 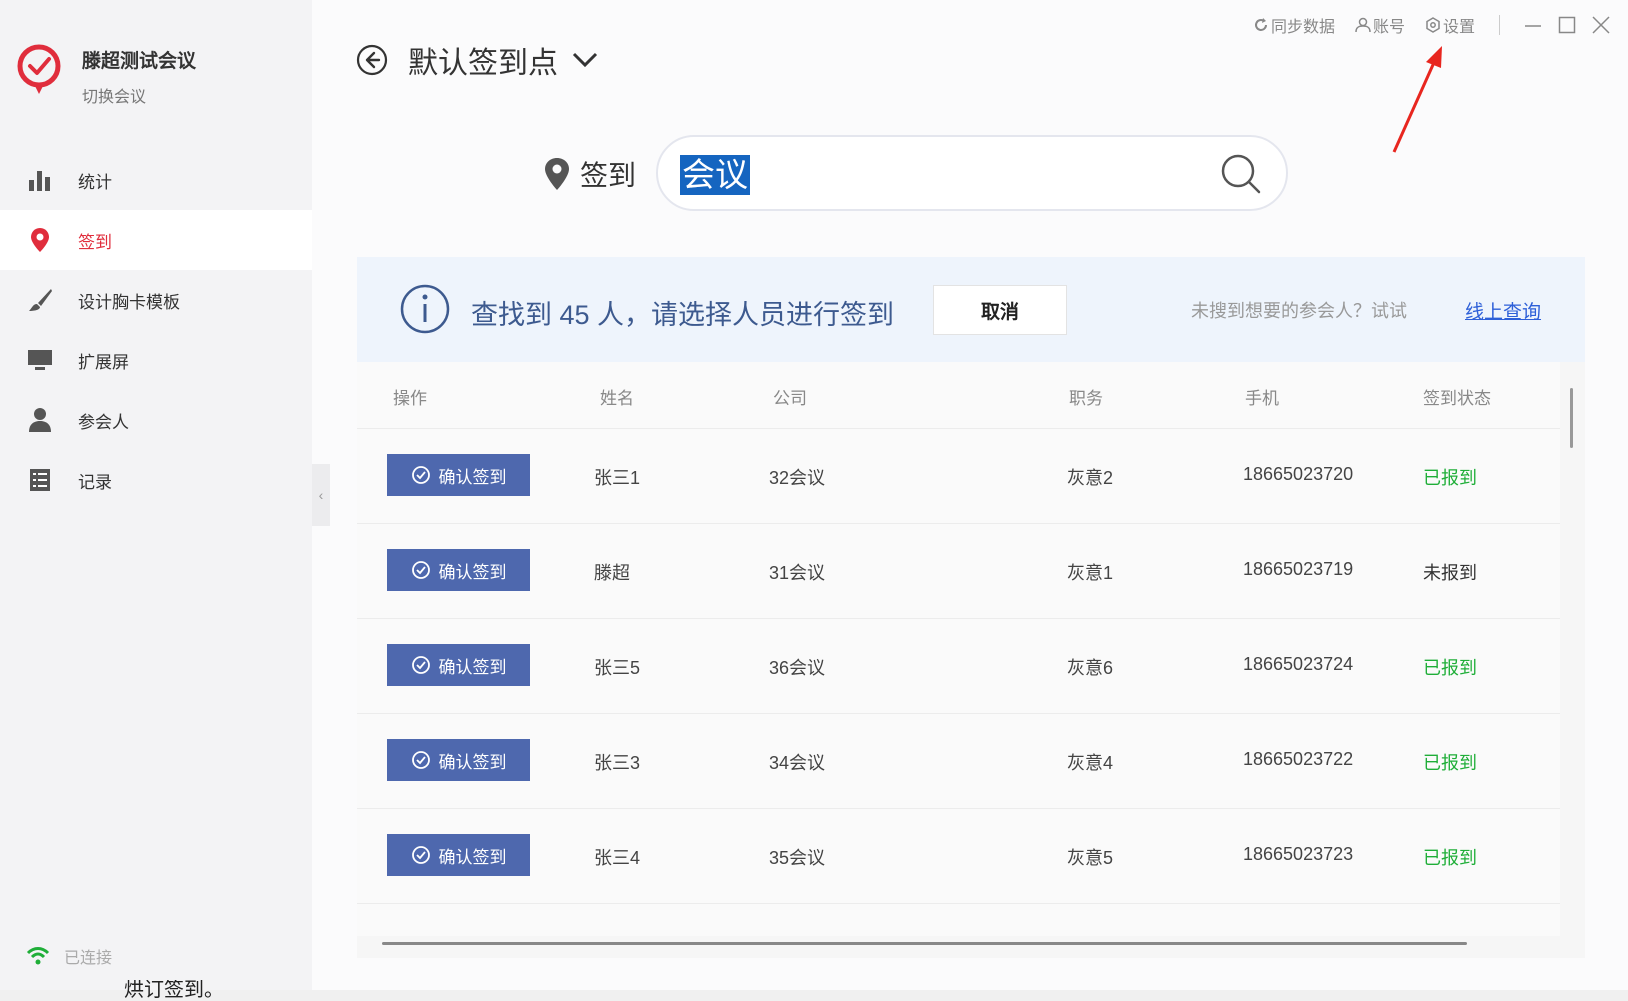 I want to click on connection-status: 已连接, so click(x=69, y=956).